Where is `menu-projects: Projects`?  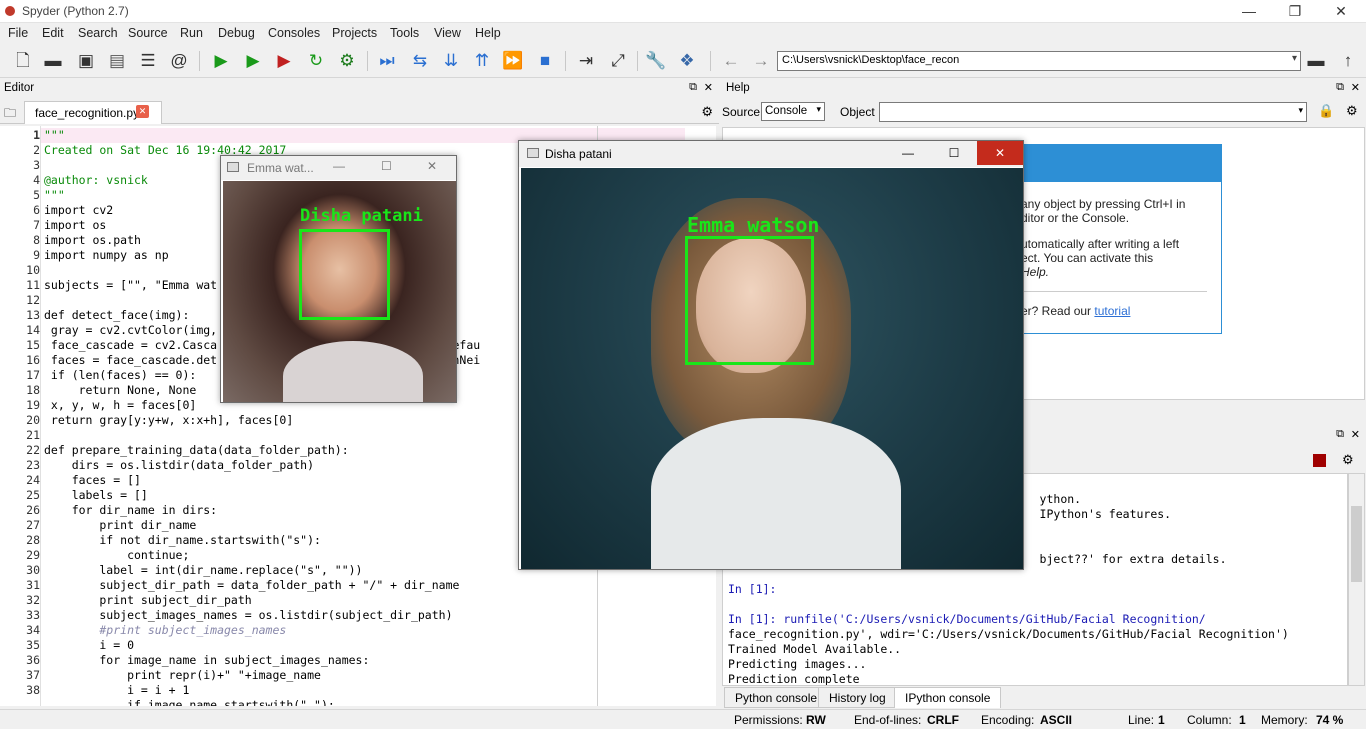
menu-projects: Projects is located at coordinates (354, 33).